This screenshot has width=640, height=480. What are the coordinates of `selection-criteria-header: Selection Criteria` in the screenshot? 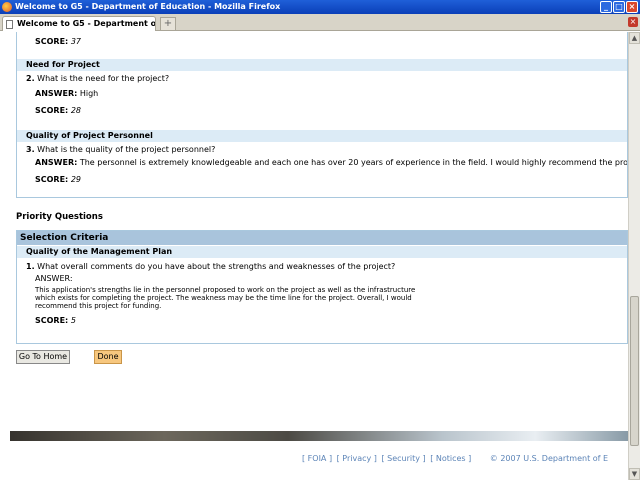 It's located at (322, 238).